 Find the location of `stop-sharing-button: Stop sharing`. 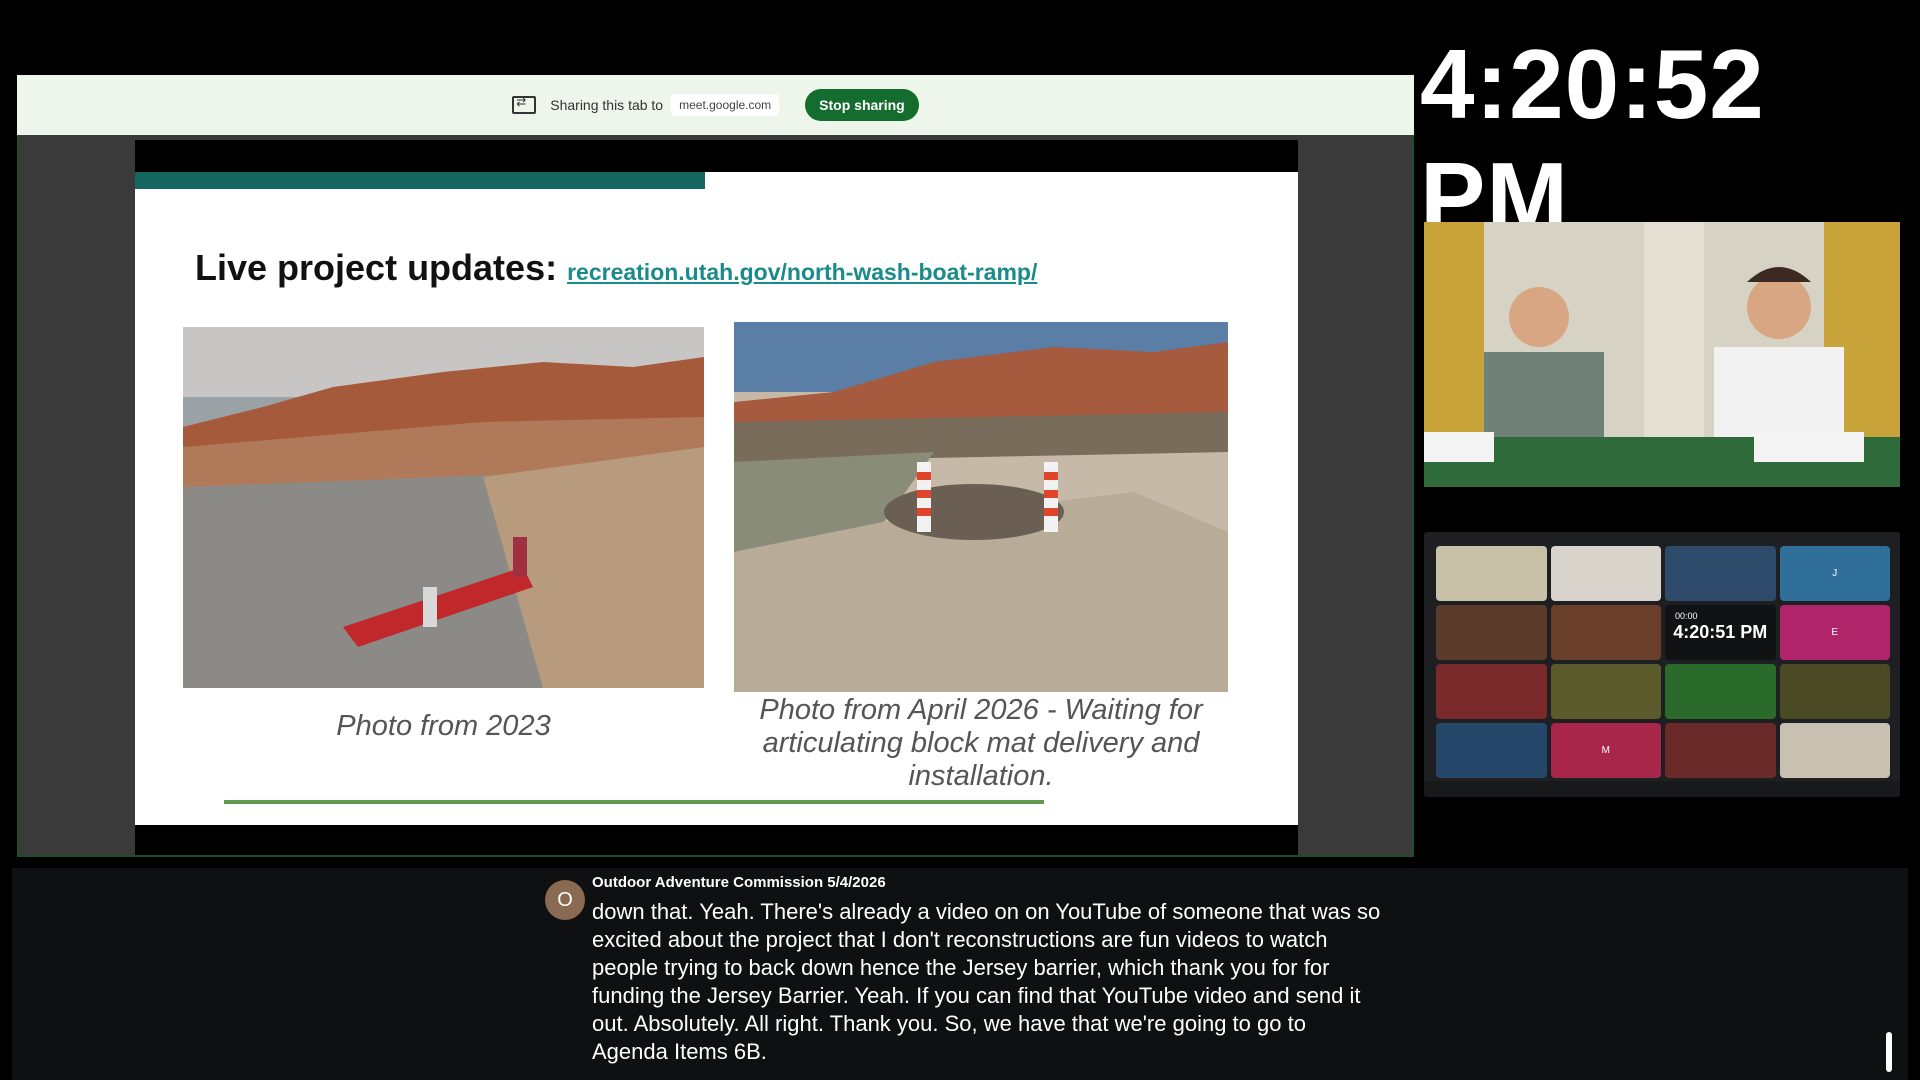

stop-sharing-button: Stop sharing is located at coordinates (862, 105).